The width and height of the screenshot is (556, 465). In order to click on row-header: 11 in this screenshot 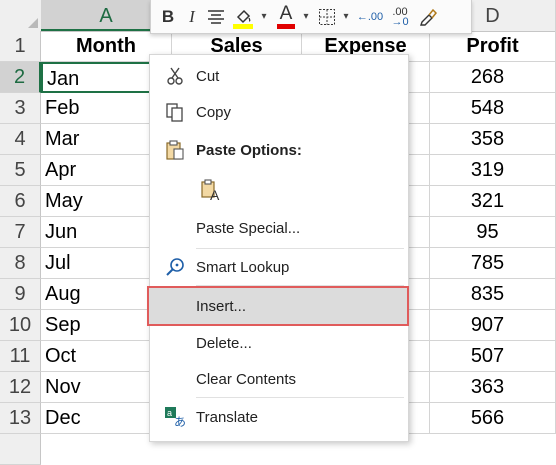, I will do `click(20, 356)`.